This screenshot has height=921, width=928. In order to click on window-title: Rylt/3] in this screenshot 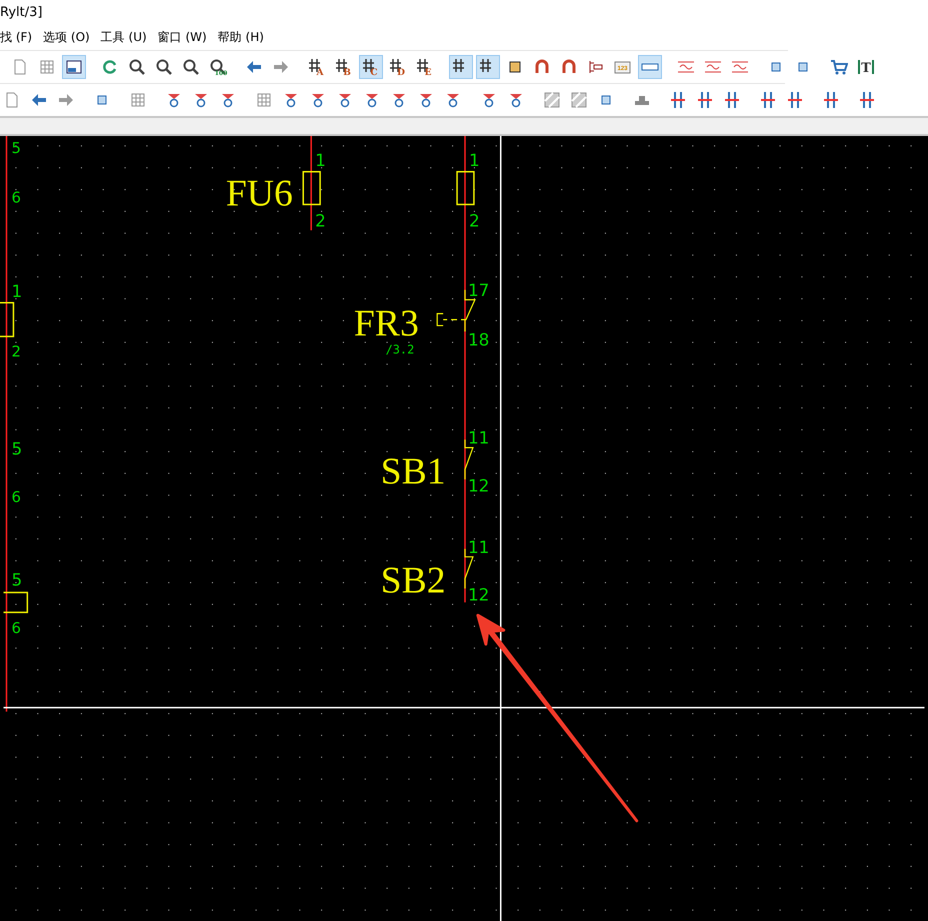, I will do `click(21, 12)`.